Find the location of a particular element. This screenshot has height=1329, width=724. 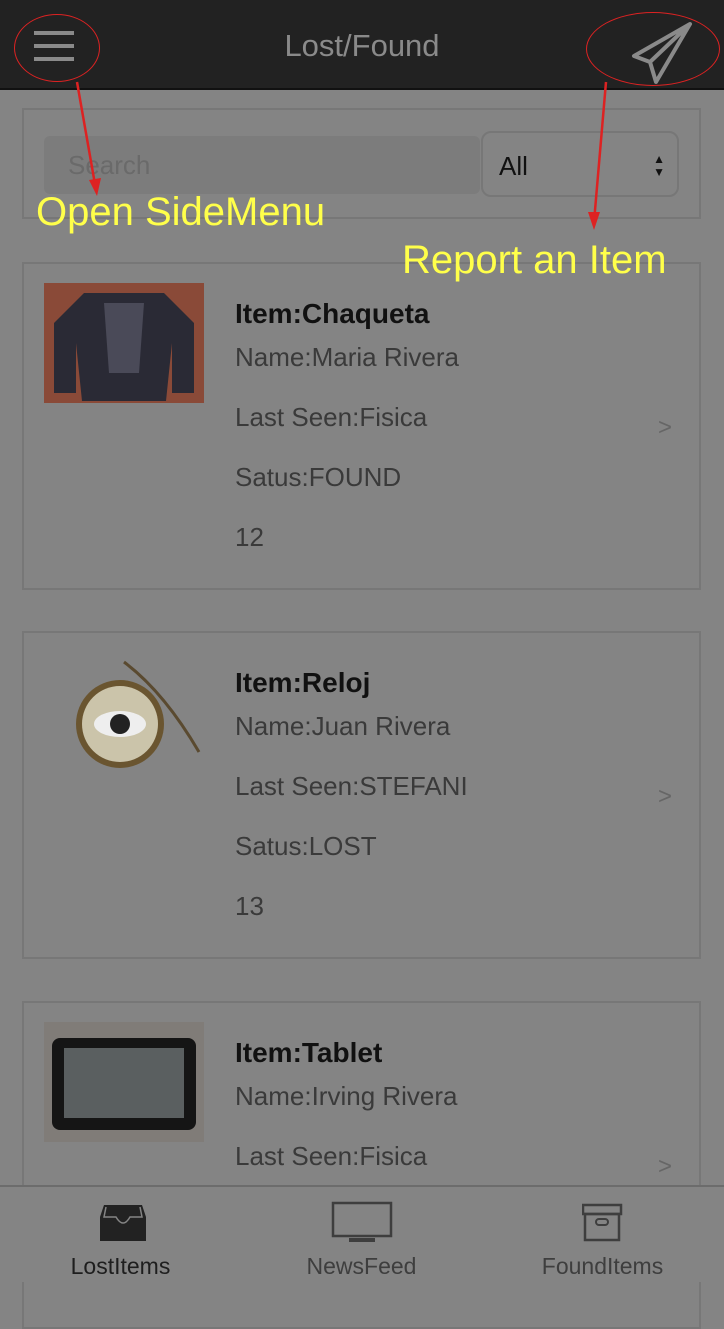

item-owner: Name:Maria Rivera is located at coordinates (347, 357).